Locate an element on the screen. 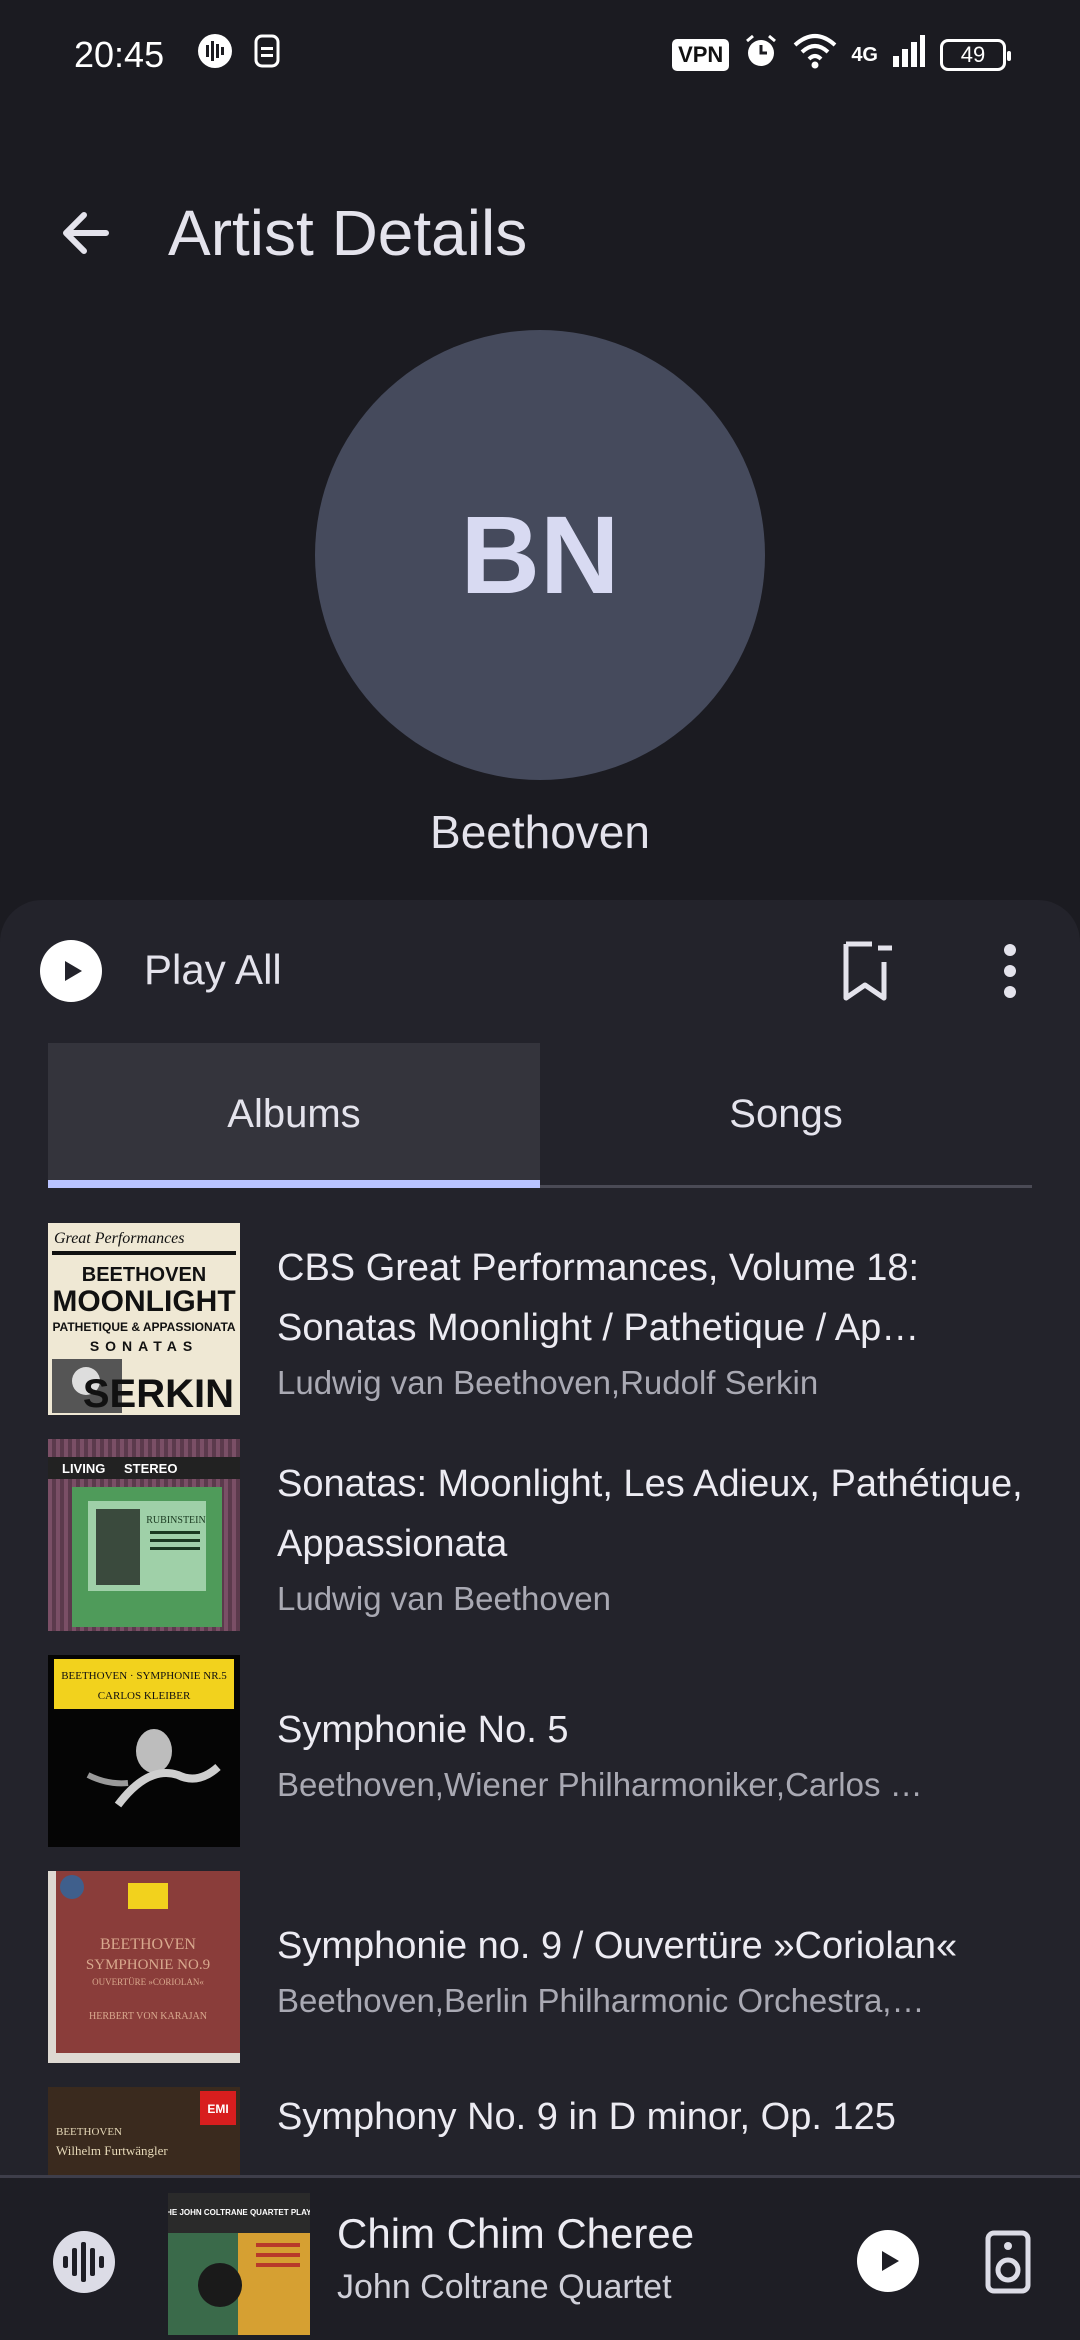 The image size is (1080, 2340). bookmark-button is located at coordinates (868, 971).